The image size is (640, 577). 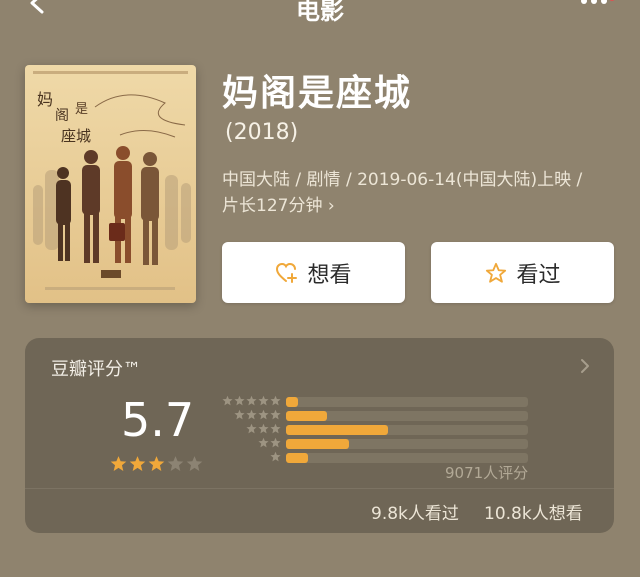 I want to click on chevron-right-icon: ›, so click(x=331, y=206).